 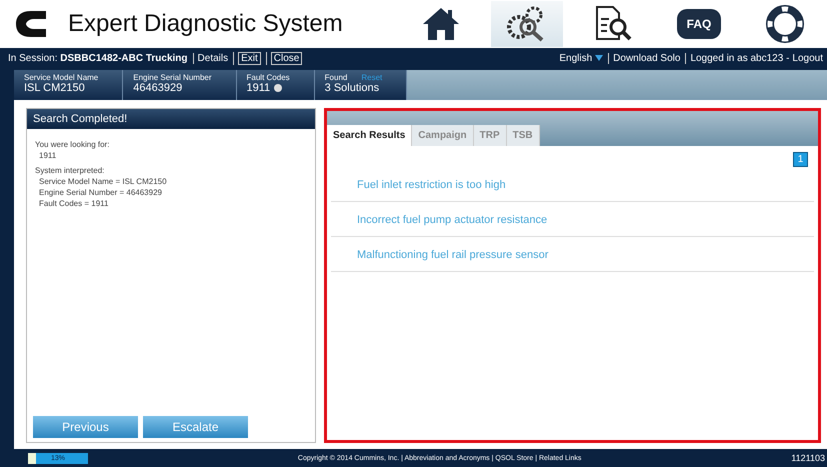 What do you see at coordinates (369, 135) in the screenshot?
I see `results-tab: Search Results` at bounding box center [369, 135].